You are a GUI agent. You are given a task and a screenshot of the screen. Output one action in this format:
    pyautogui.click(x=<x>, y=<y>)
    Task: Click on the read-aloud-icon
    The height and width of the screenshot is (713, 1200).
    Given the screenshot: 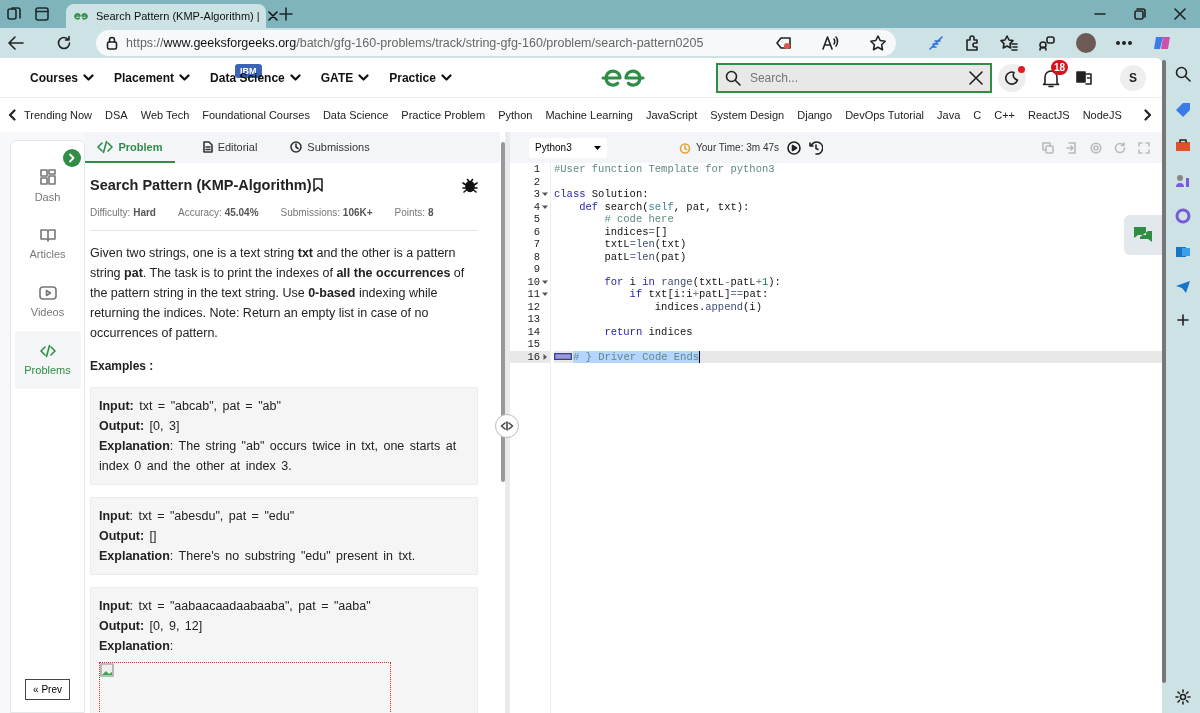 What is the action you would take?
    pyautogui.click(x=831, y=43)
    